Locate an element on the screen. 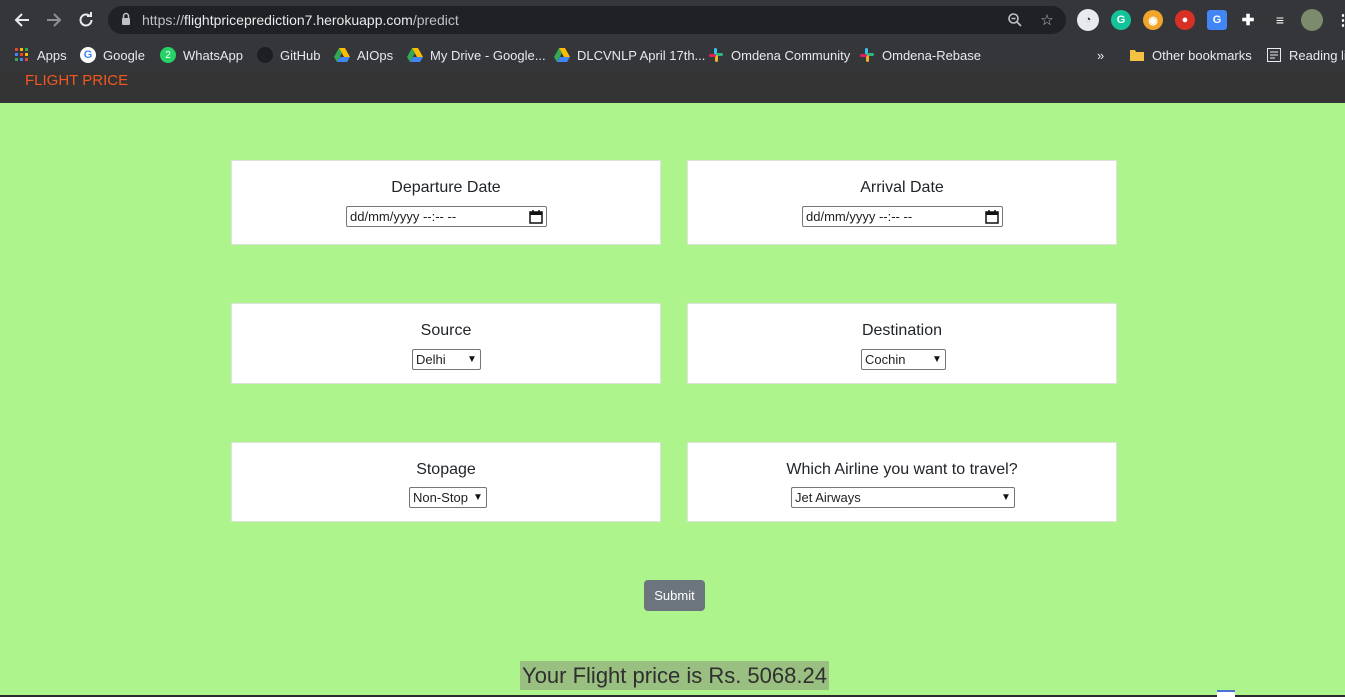 This screenshot has height=697, width=1345. flight-price-result: Your Flight price is Rs. 5068.24 is located at coordinates (674, 675).